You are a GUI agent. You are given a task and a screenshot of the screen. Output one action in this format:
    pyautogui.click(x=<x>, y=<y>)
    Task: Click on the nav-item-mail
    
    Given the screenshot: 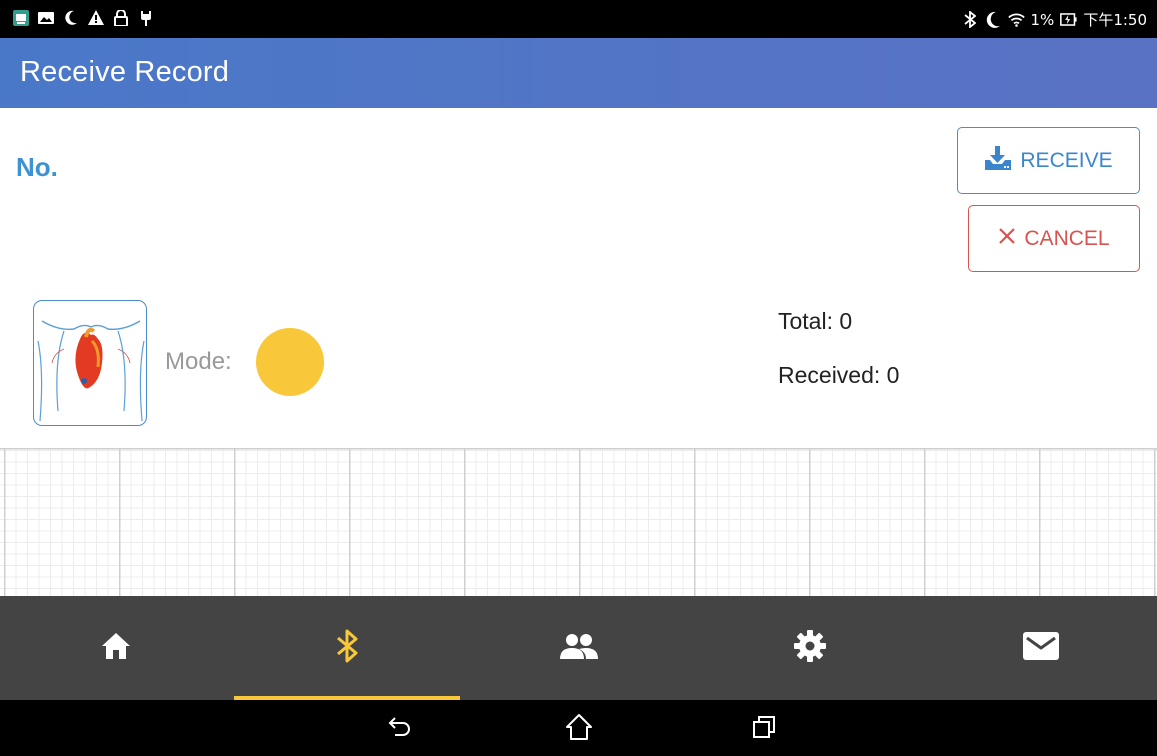 What is the action you would take?
    pyautogui.click(x=1041, y=648)
    